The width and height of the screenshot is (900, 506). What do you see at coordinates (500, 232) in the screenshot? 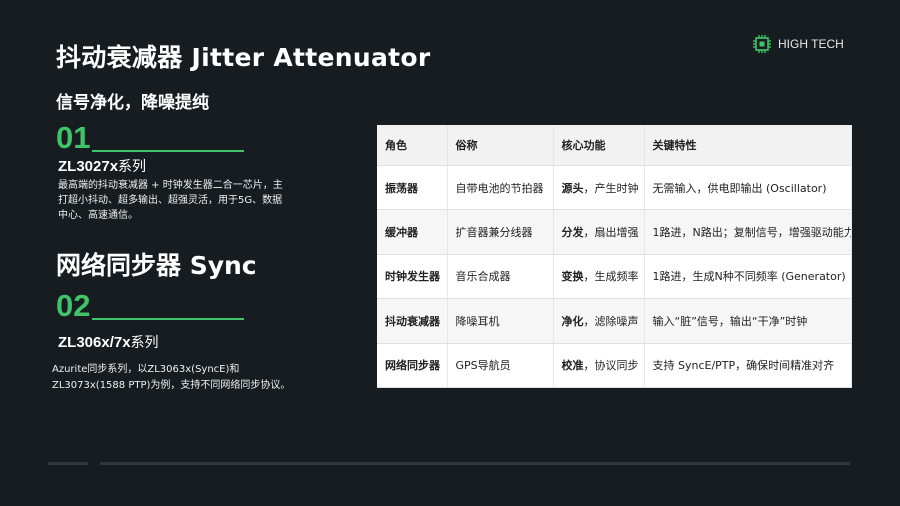
I see `table-cell-alias: 扩音器兼分线器` at bounding box center [500, 232].